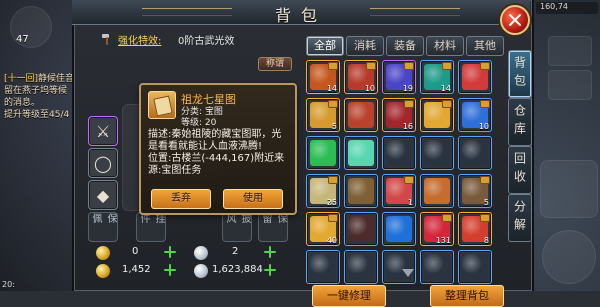  What do you see at coordinates (569, 257) in the screenshot?
I see `attack-button` at bounding box center [569, 257].